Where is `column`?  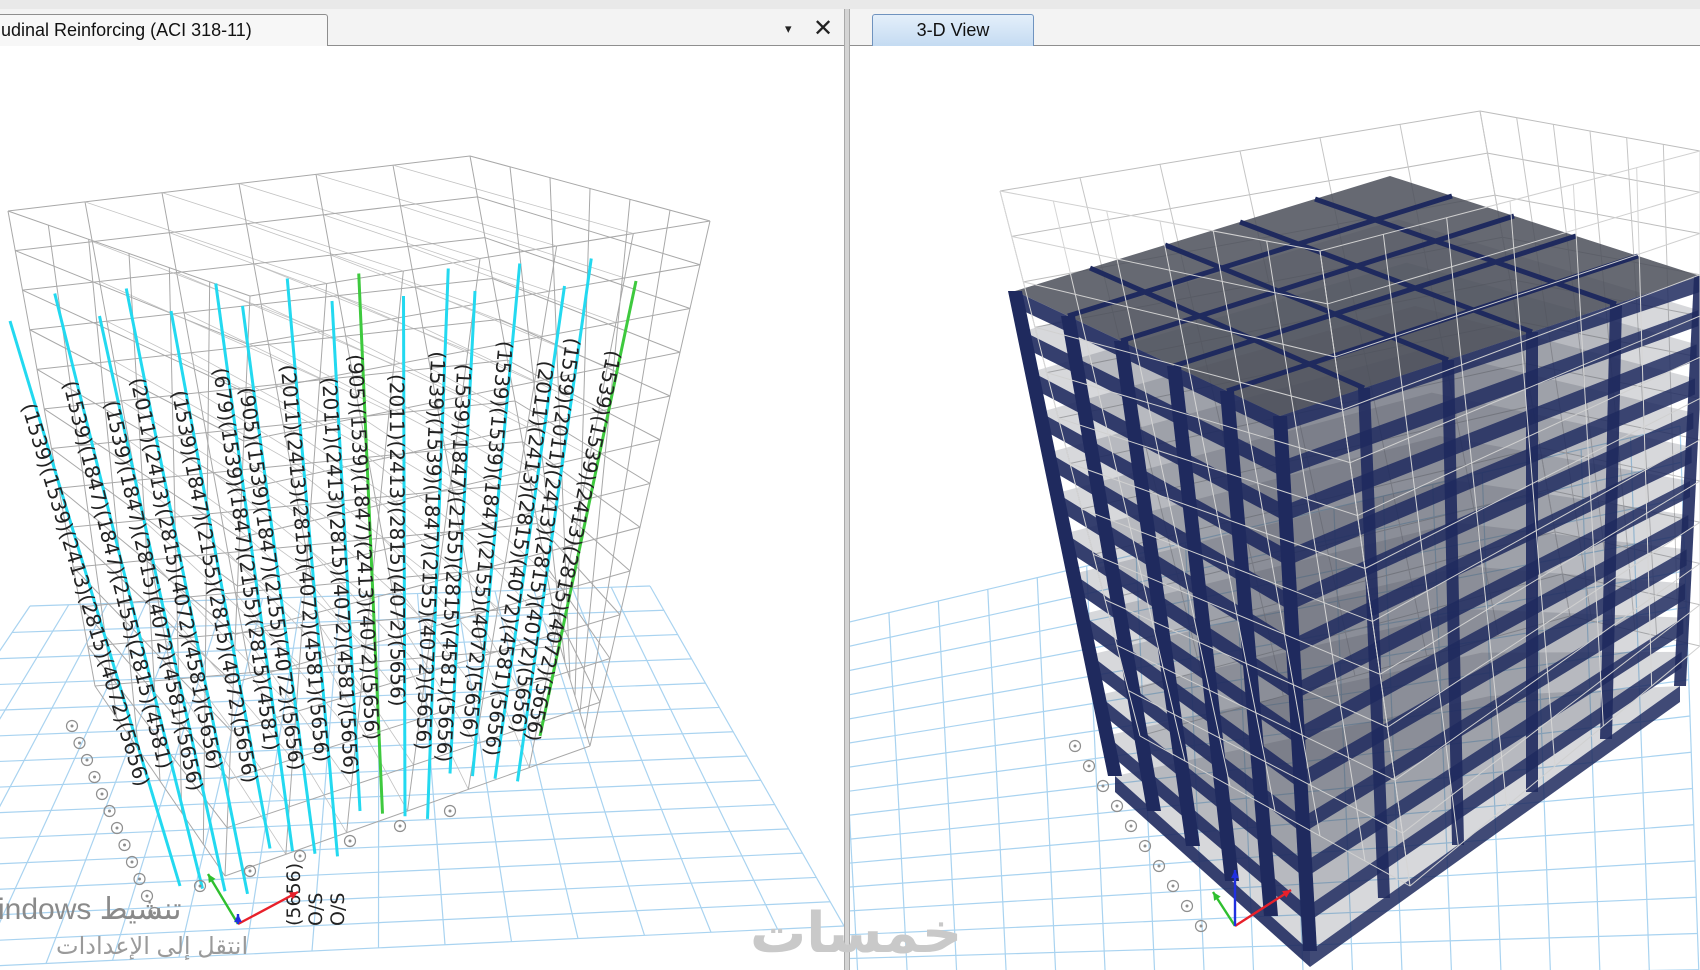 column is located at coordinates (1532, 562).